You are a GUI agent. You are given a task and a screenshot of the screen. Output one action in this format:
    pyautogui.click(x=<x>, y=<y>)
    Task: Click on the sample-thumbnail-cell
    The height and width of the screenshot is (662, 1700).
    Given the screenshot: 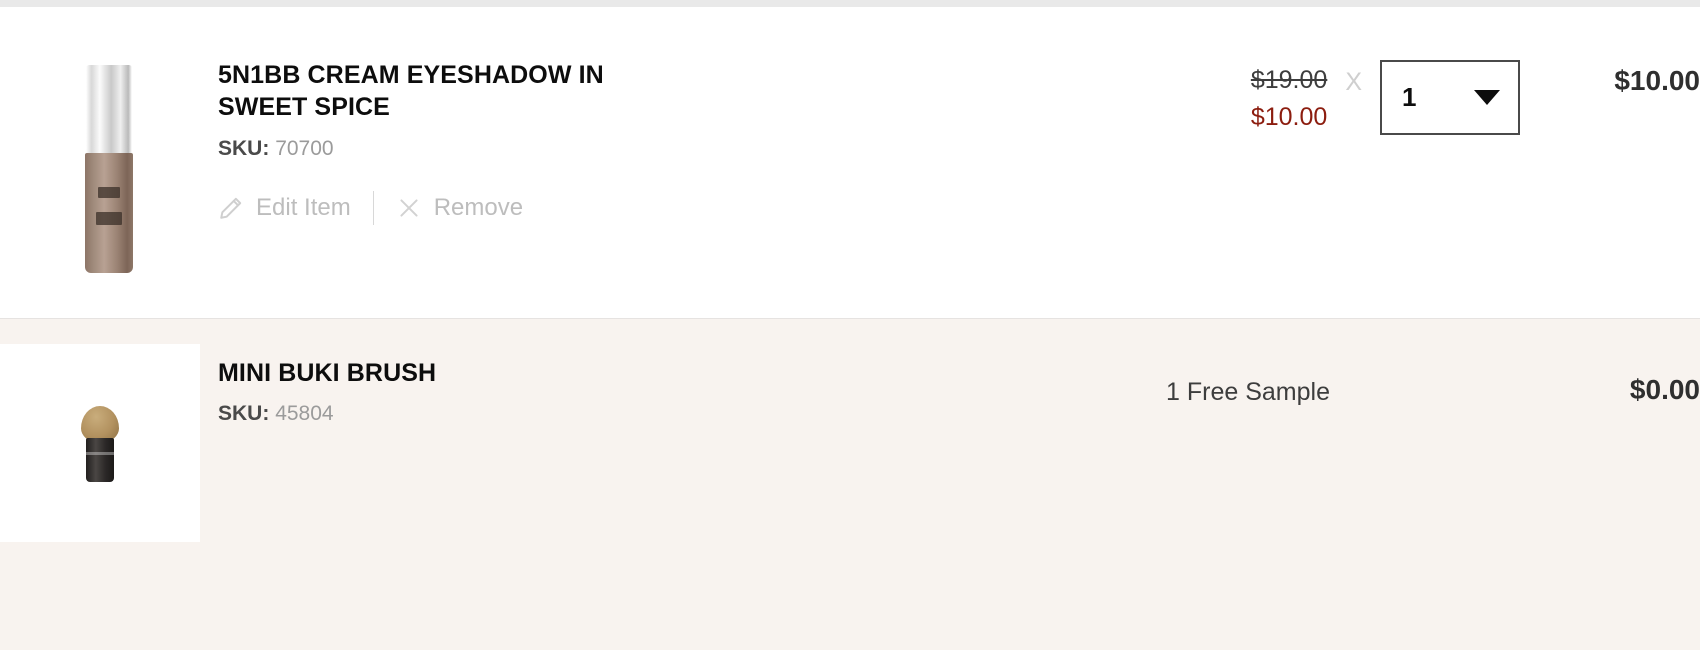 What is the action you would take?
    pyautogui.click(x=109, y=430)
    